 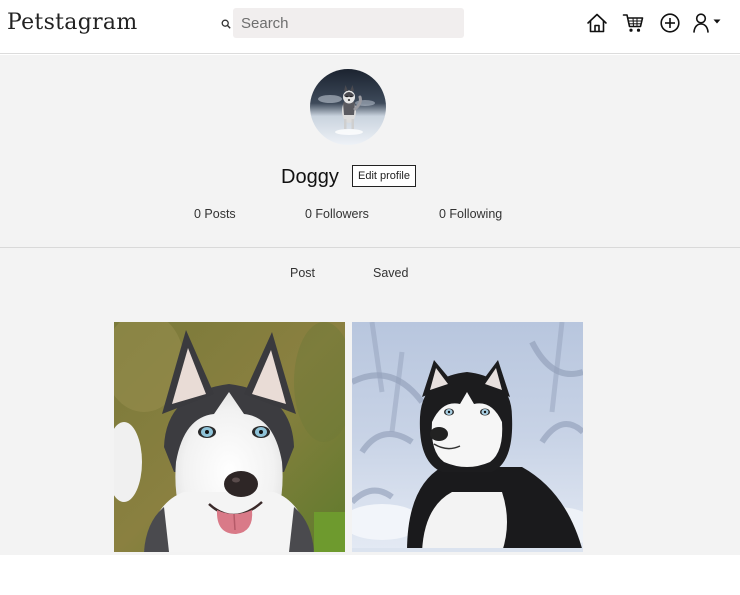 I want to click on user-menu, so click(x=708, y=23).